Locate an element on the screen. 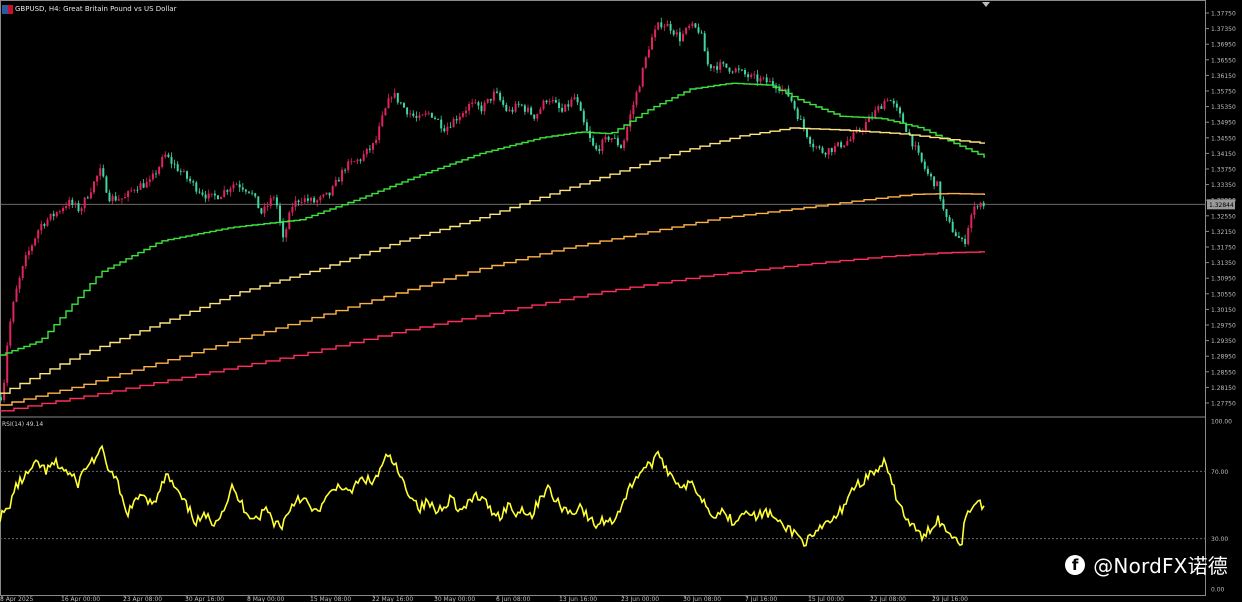 The image size is (1242, 602). time-tick-label: 30 Apr 16:00 is located at coordinates (204, 599).